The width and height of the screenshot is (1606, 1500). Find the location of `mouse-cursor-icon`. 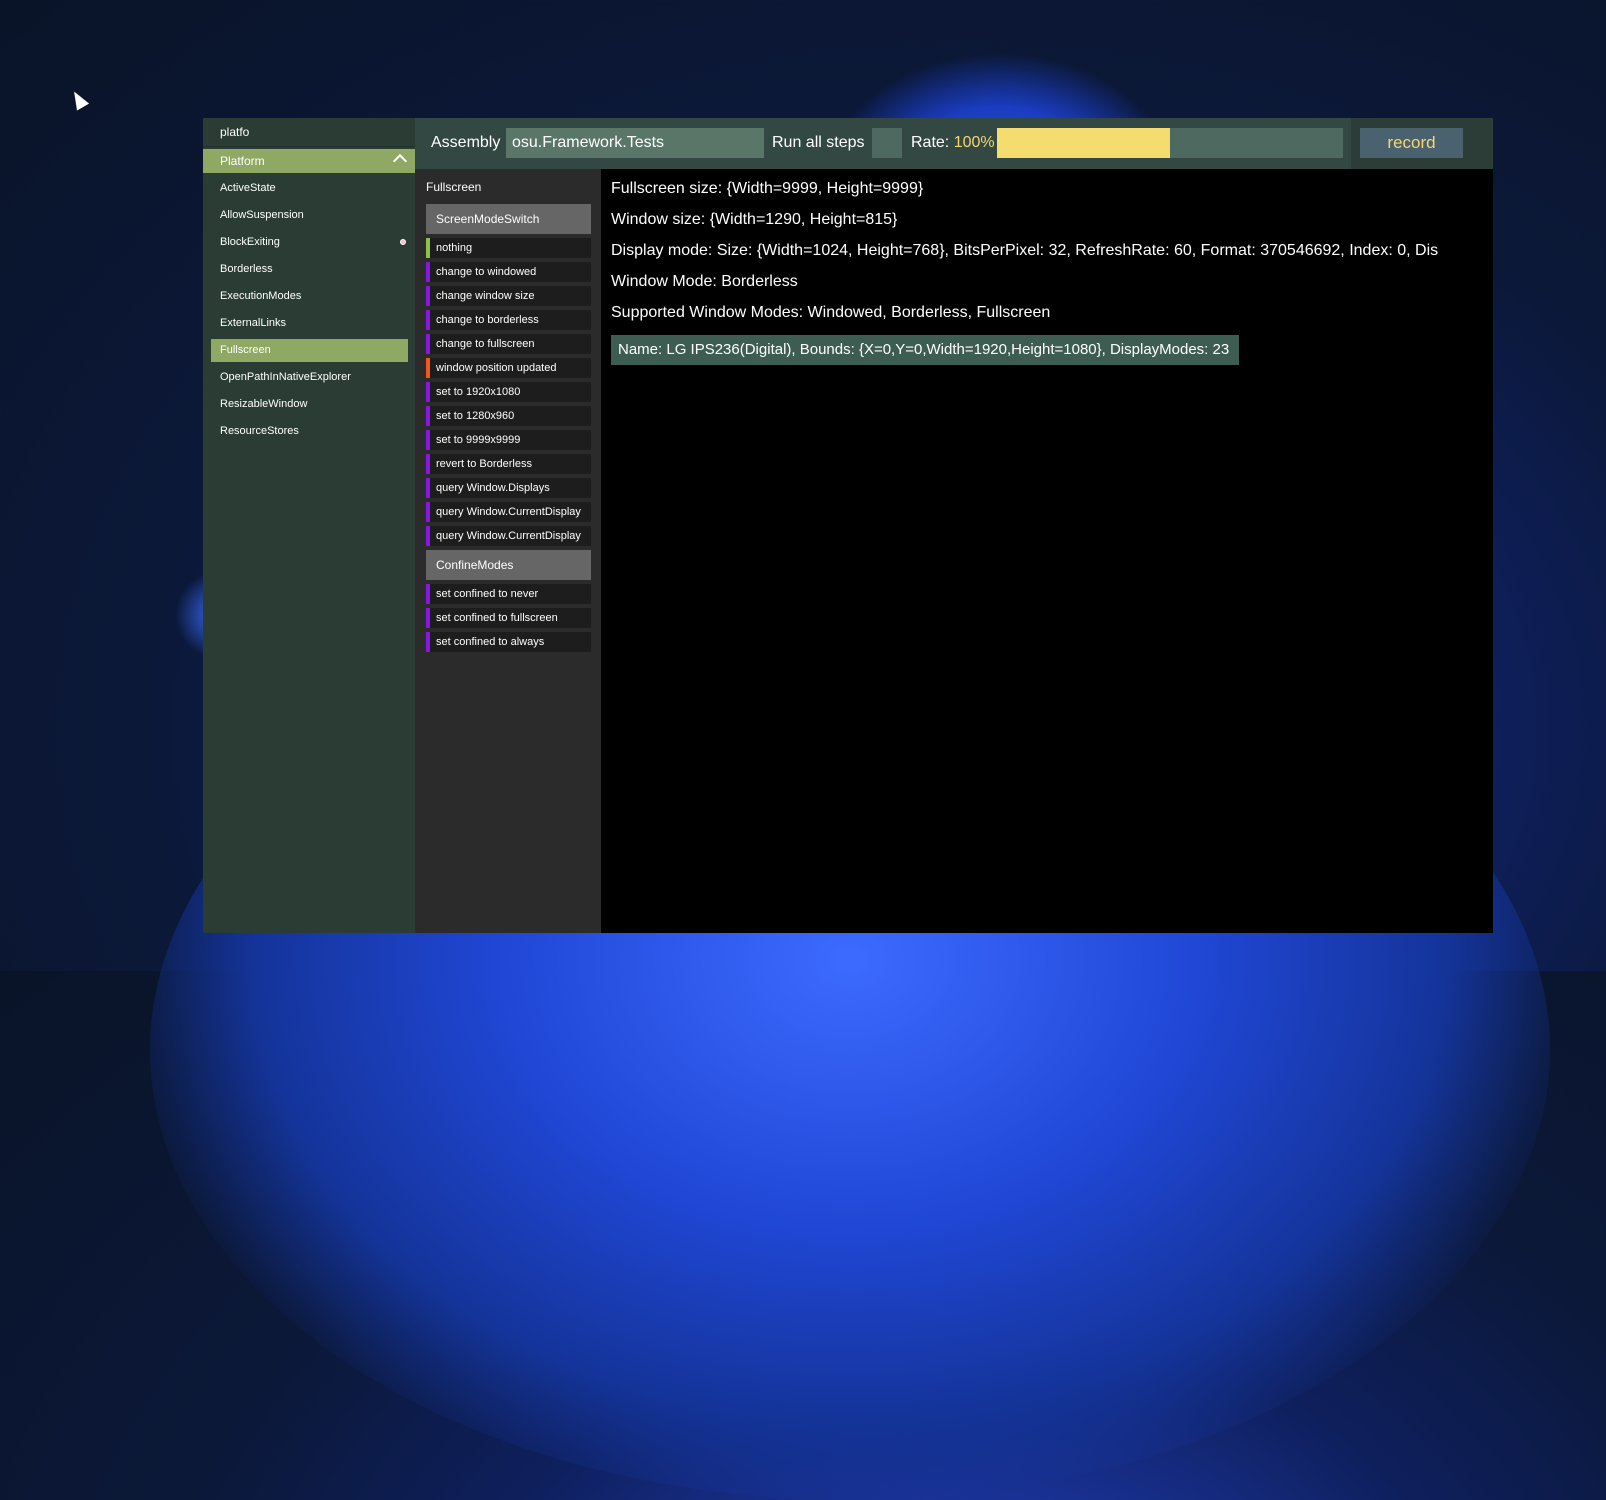

mouse-cursor-icon is located at coordinates (79, 99).